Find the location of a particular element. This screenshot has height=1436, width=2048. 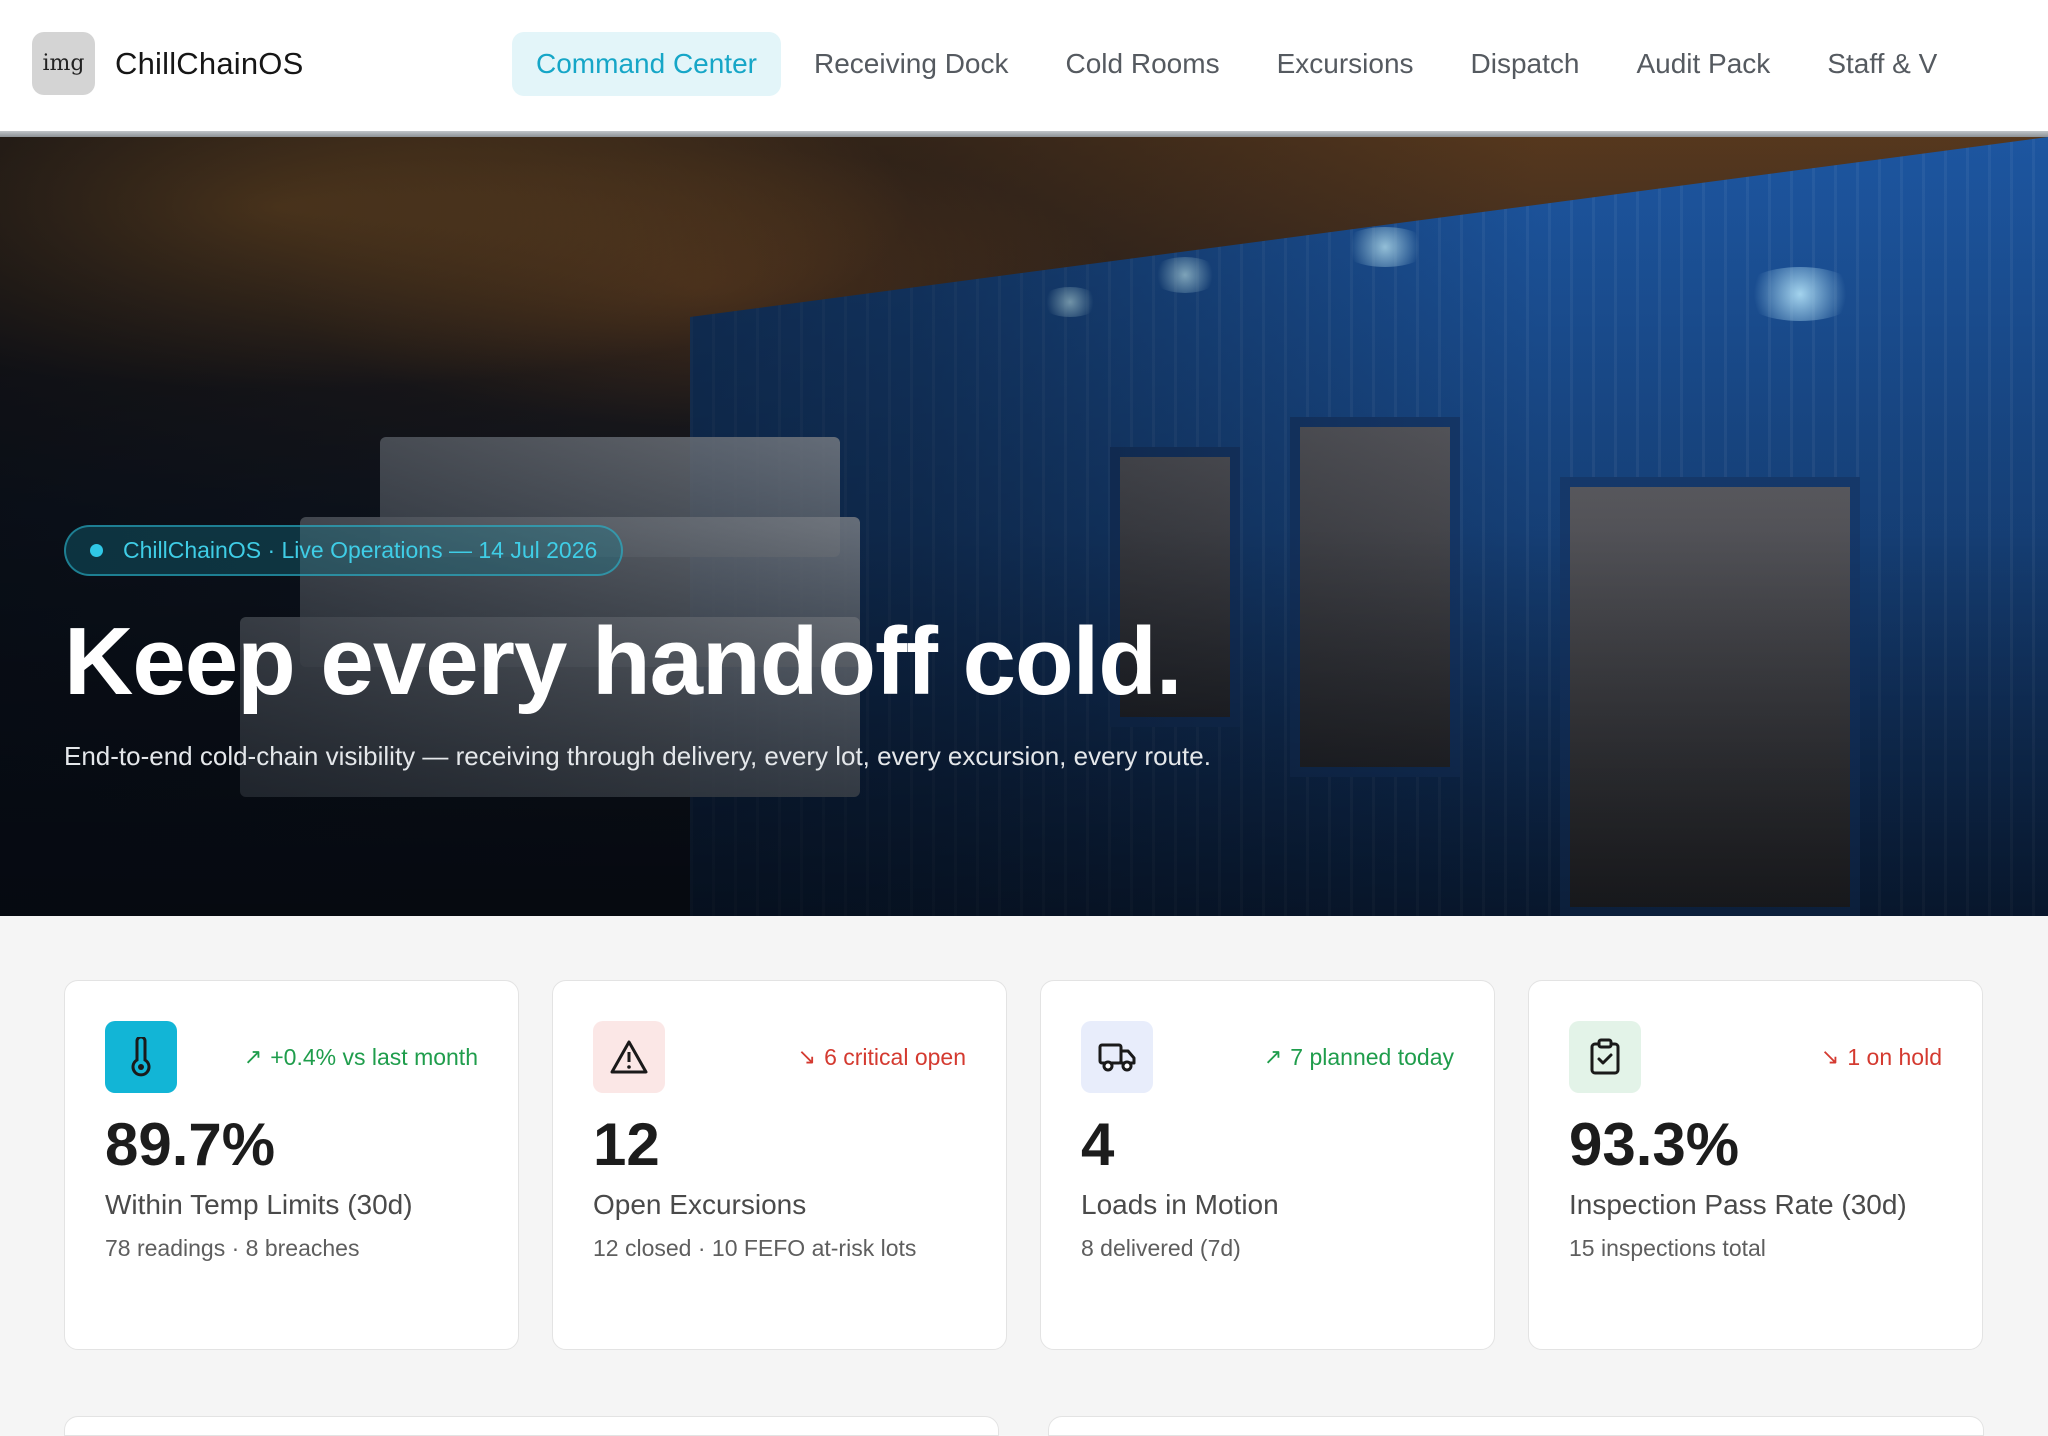

hero-title: Keep every handoff cold. is located at coordinates (623, 661).